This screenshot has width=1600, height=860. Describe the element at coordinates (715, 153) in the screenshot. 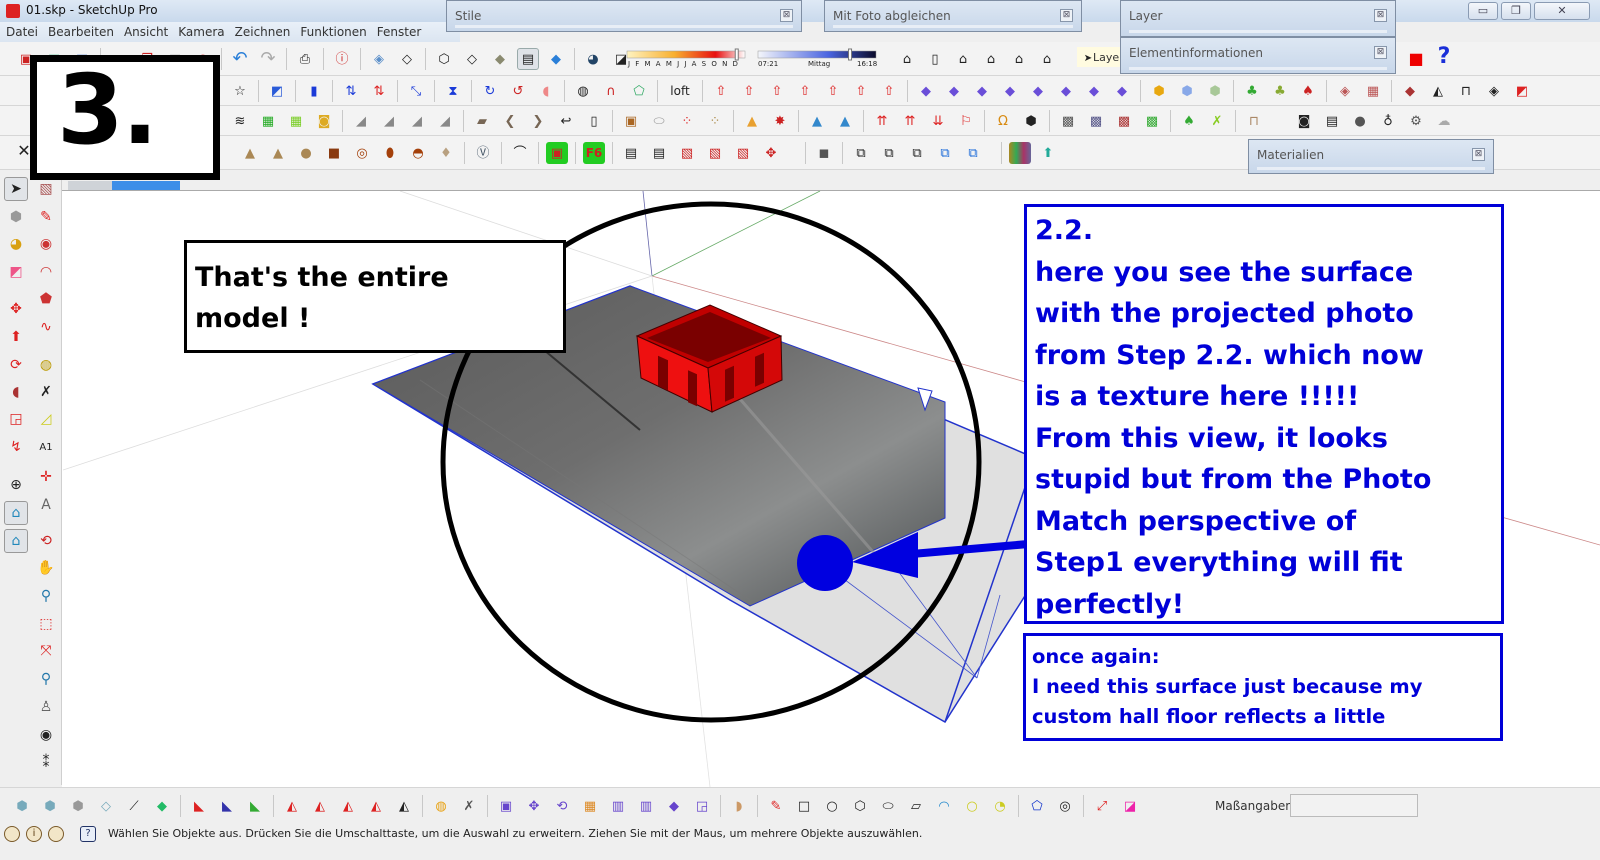

I see `page-redo-icon: ▧` at that location.